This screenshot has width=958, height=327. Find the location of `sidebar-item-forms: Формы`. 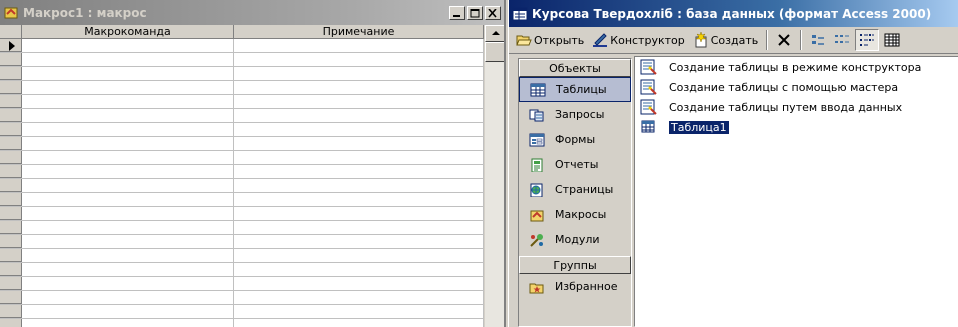

sidebar-item-forms: Формы is located at coordinates (575, 139).